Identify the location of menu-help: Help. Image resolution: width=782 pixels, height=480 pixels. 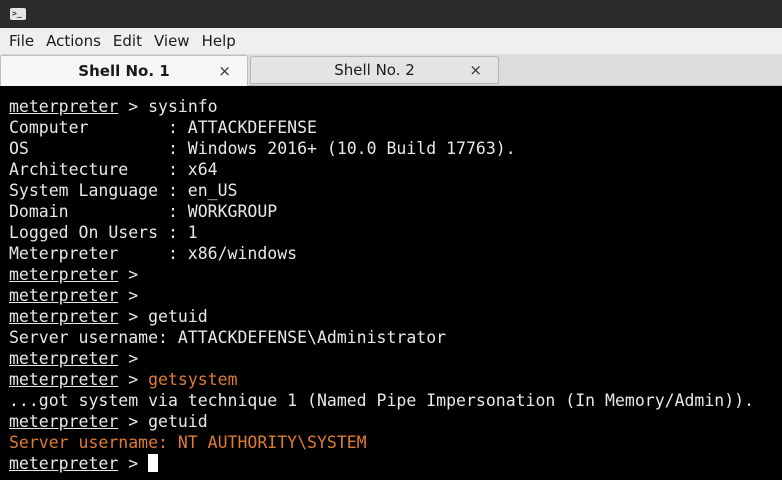
(219, 41).